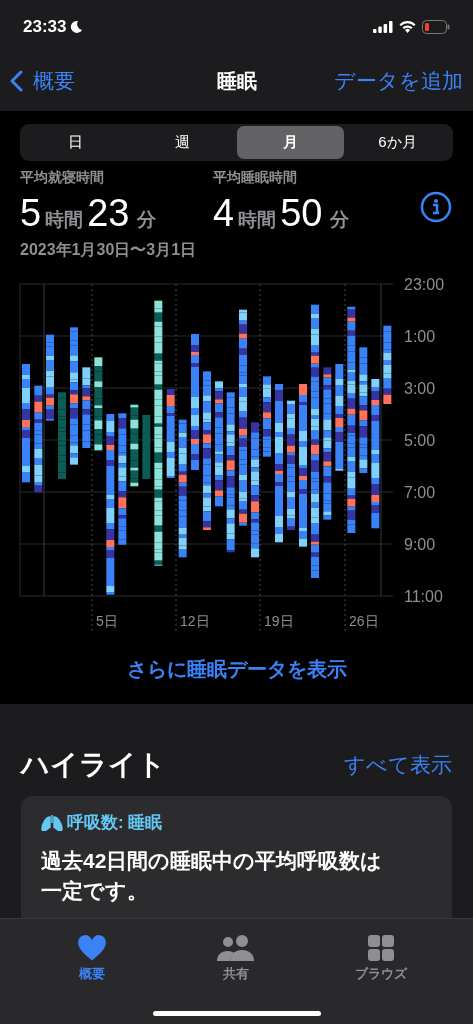  Describe the element at coordinates (93, 765) in the screenshot. I see `section-title: ハイライト` at that location.